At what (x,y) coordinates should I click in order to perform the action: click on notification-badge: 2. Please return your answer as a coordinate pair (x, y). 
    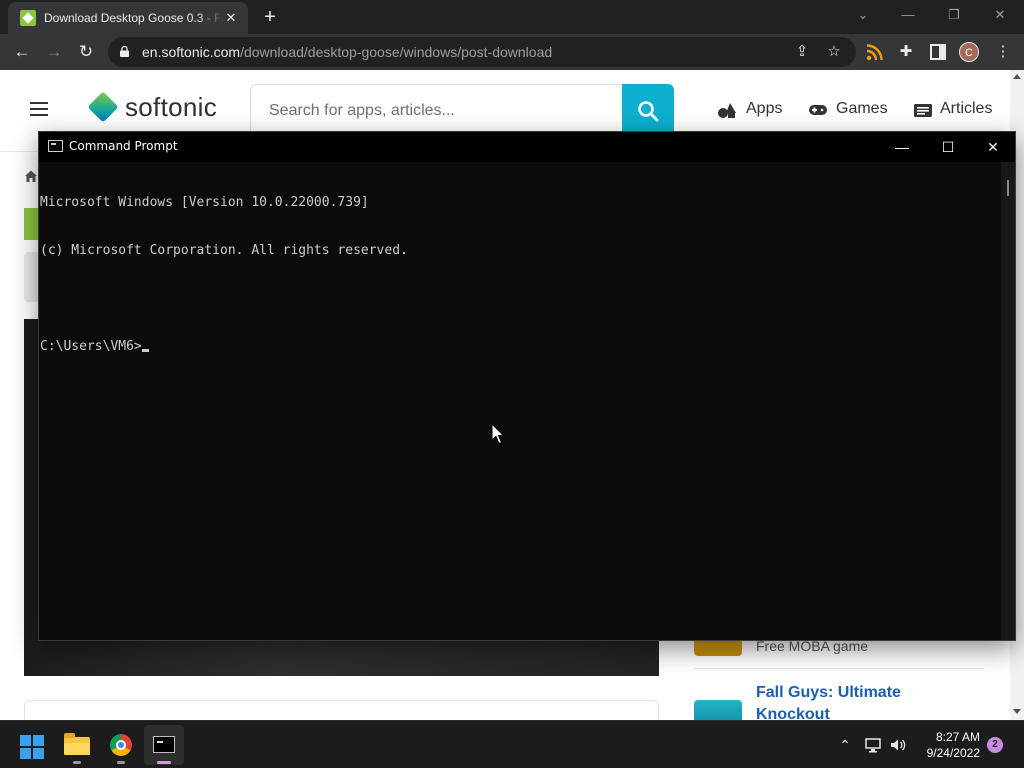
    Looking at the image, I should click on (995, 745).